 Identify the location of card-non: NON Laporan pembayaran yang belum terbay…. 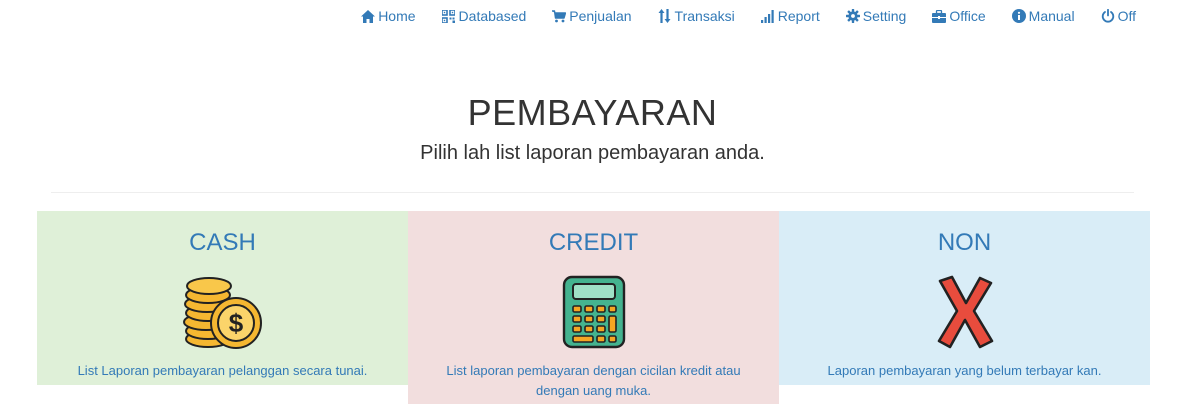
(964, 298).